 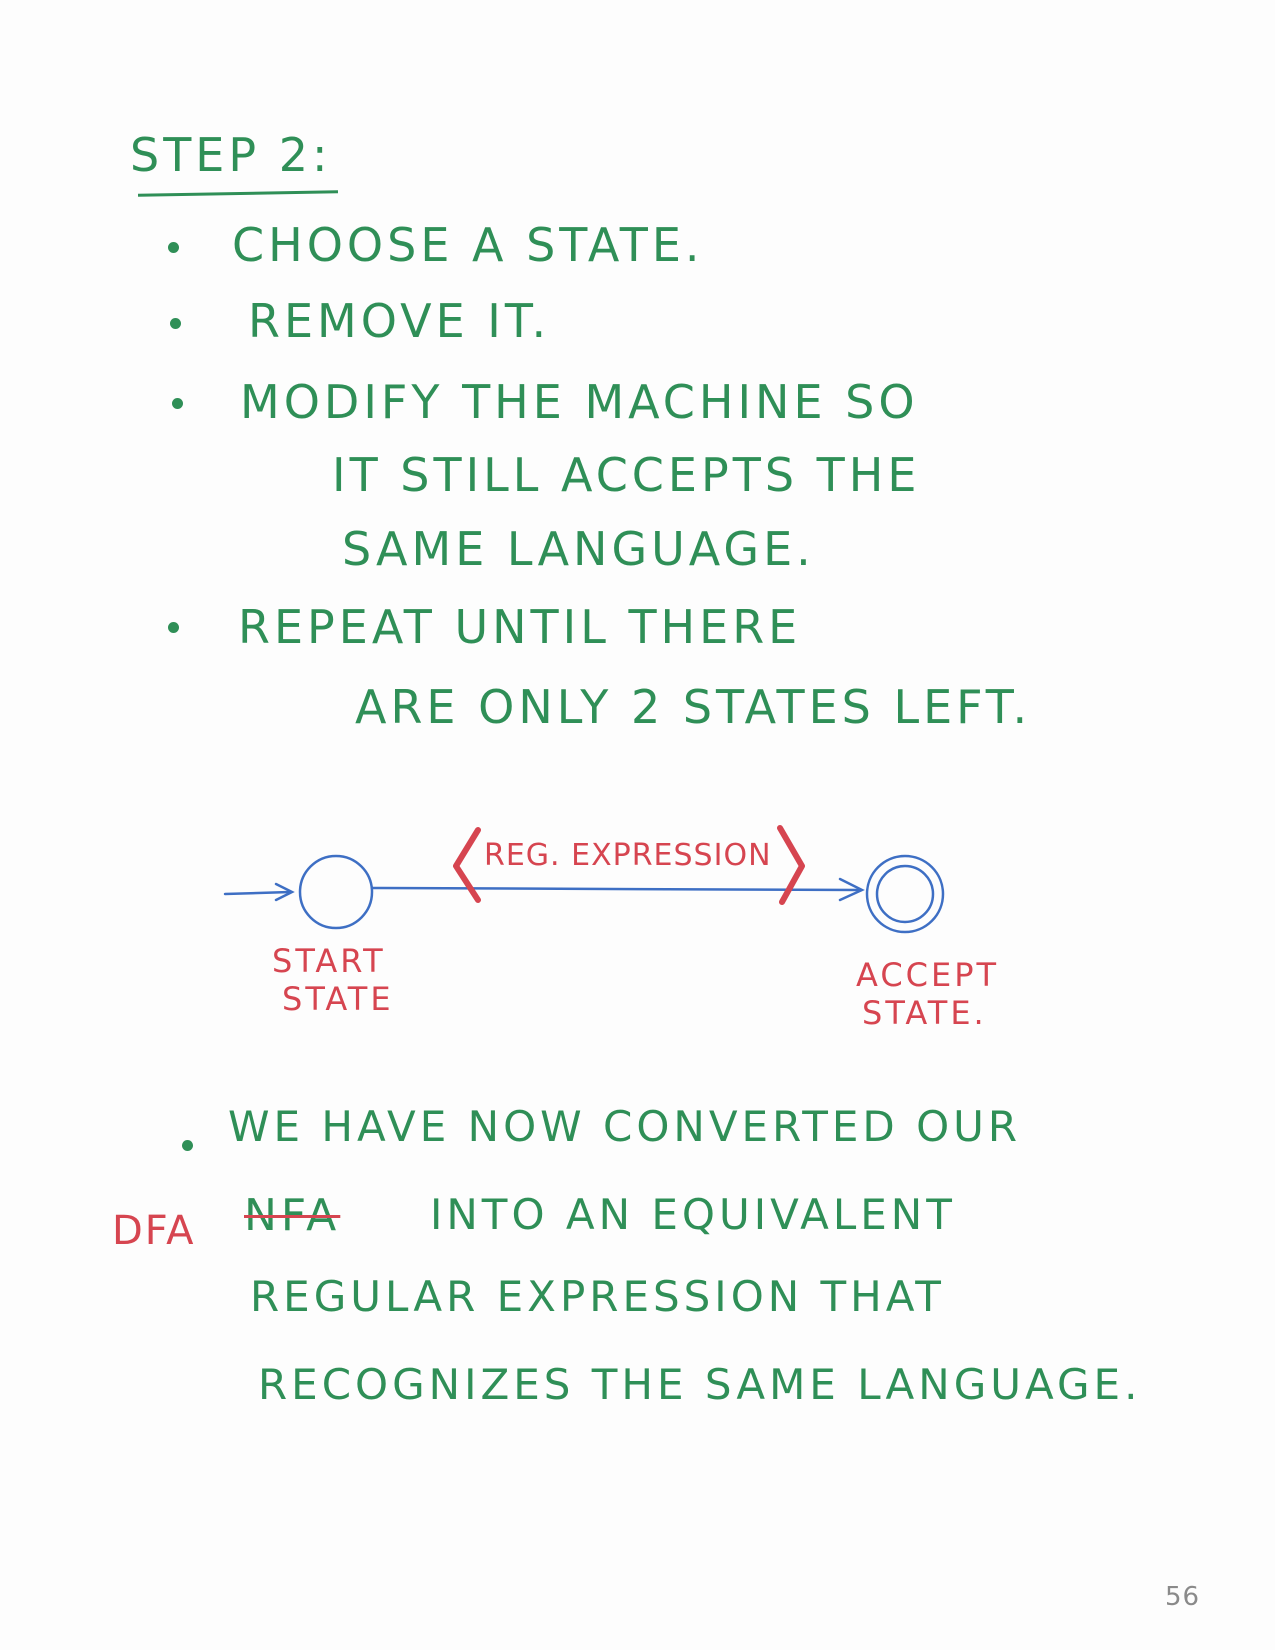 I want to click on correction-word: DFA, so click(x=154, y=1231).